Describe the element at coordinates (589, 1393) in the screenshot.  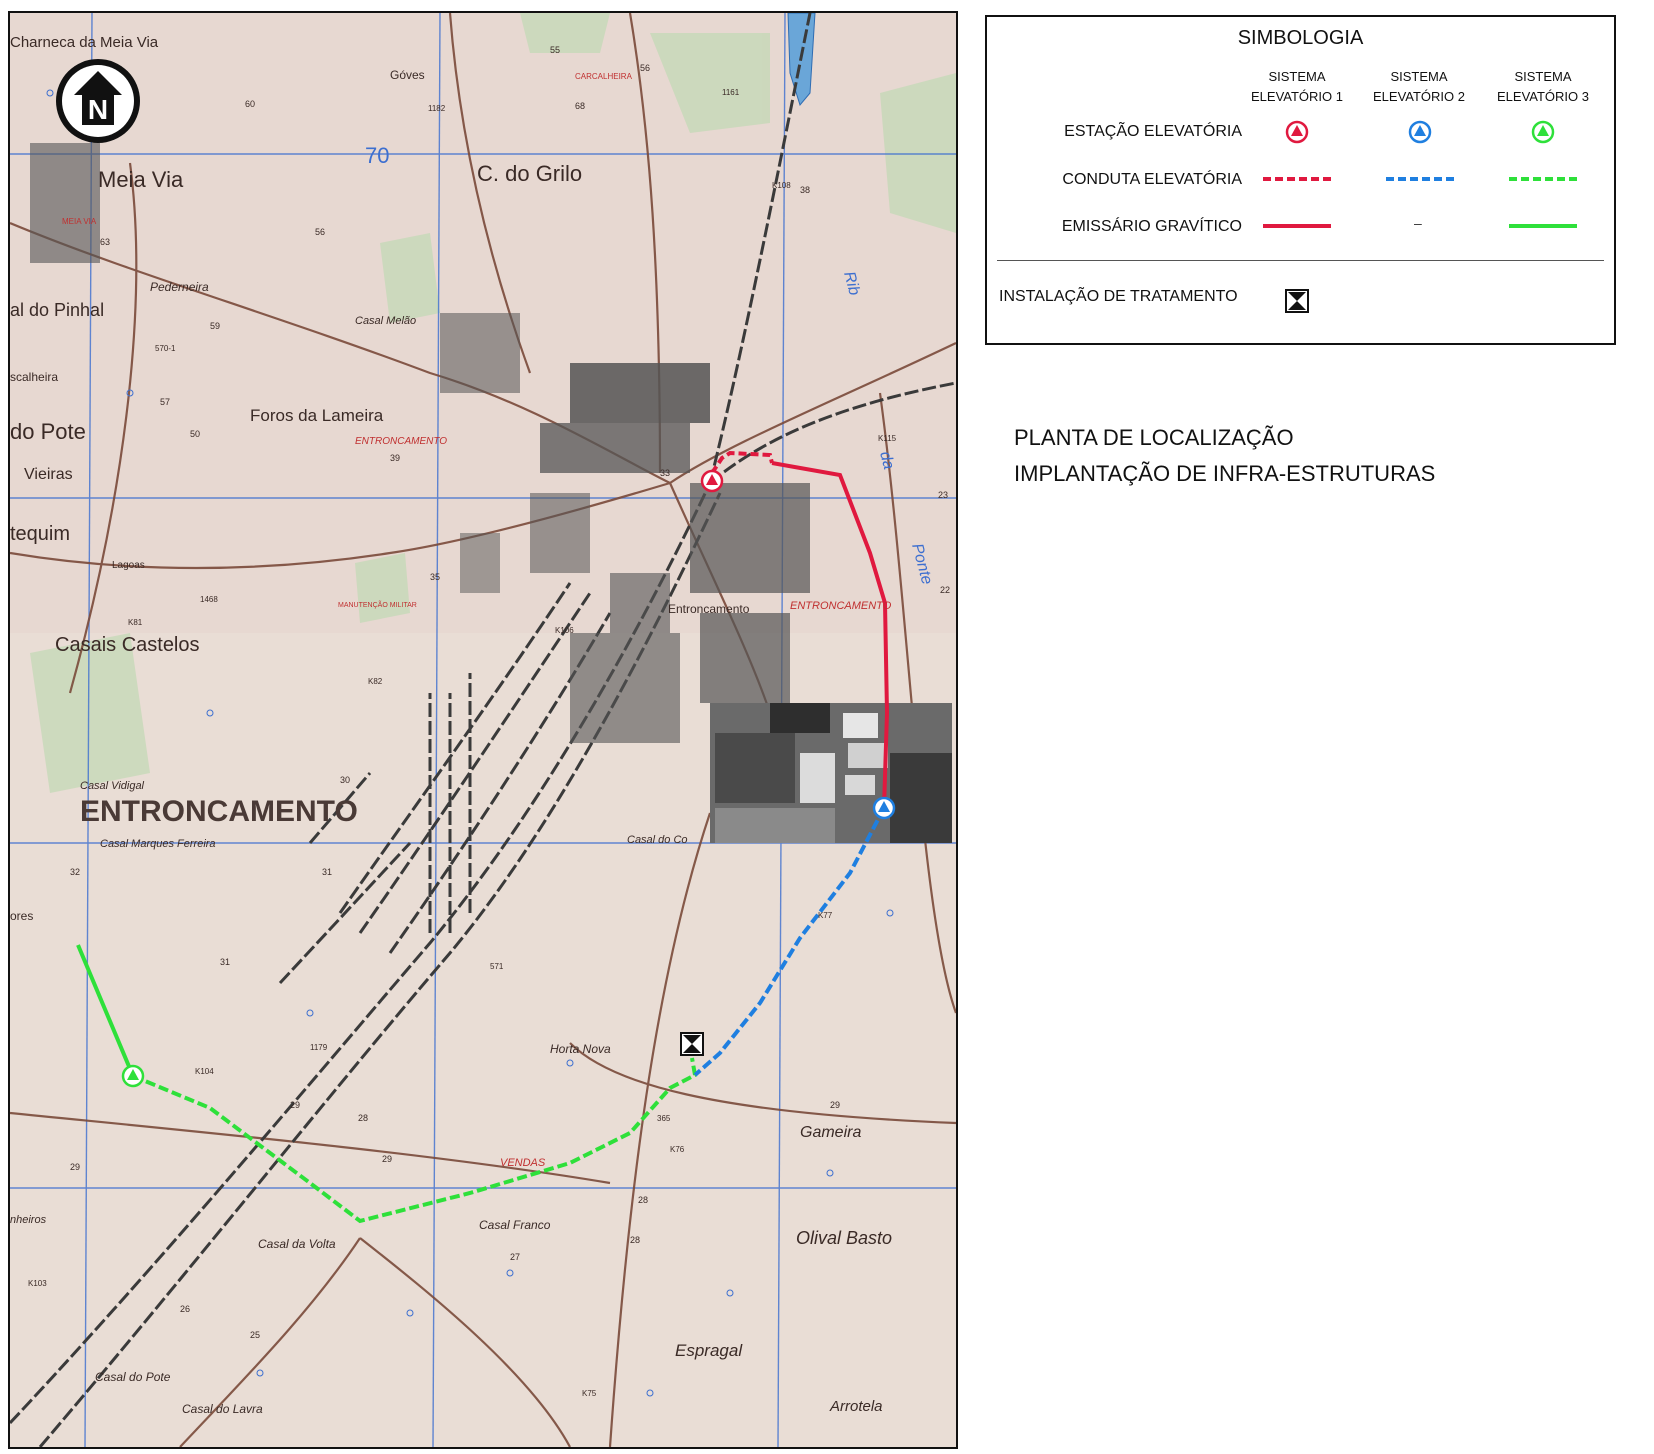
I see `road-code-label: K75` at that location.